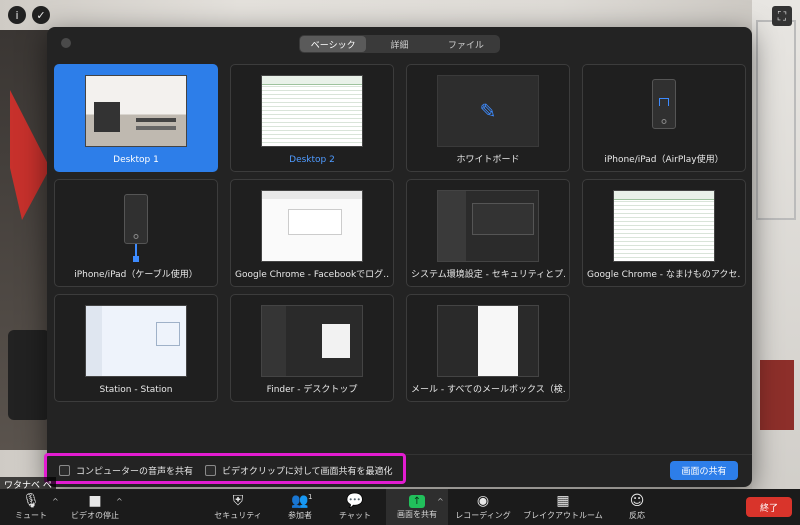 This screenshot has height=525, width=800. I want to click on share-tile-desktop-1: Desktop 1, so click(136, 118).